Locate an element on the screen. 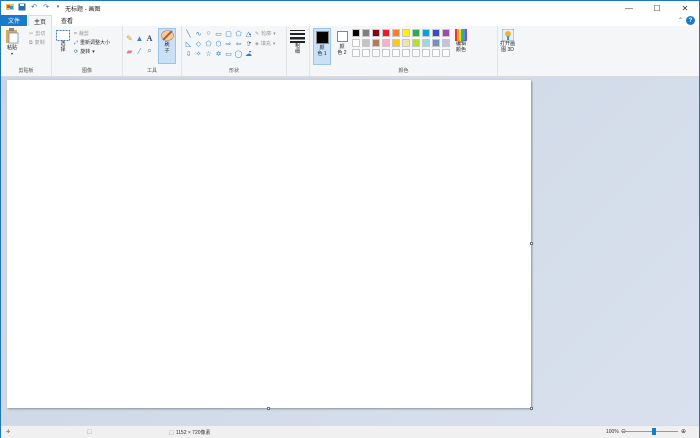 The width and height of the screenshot is (700, 438). colors-group: 颜 色 1 颜 色 2 编辑 颜色 颜色 is located at coordinates (404, 51).